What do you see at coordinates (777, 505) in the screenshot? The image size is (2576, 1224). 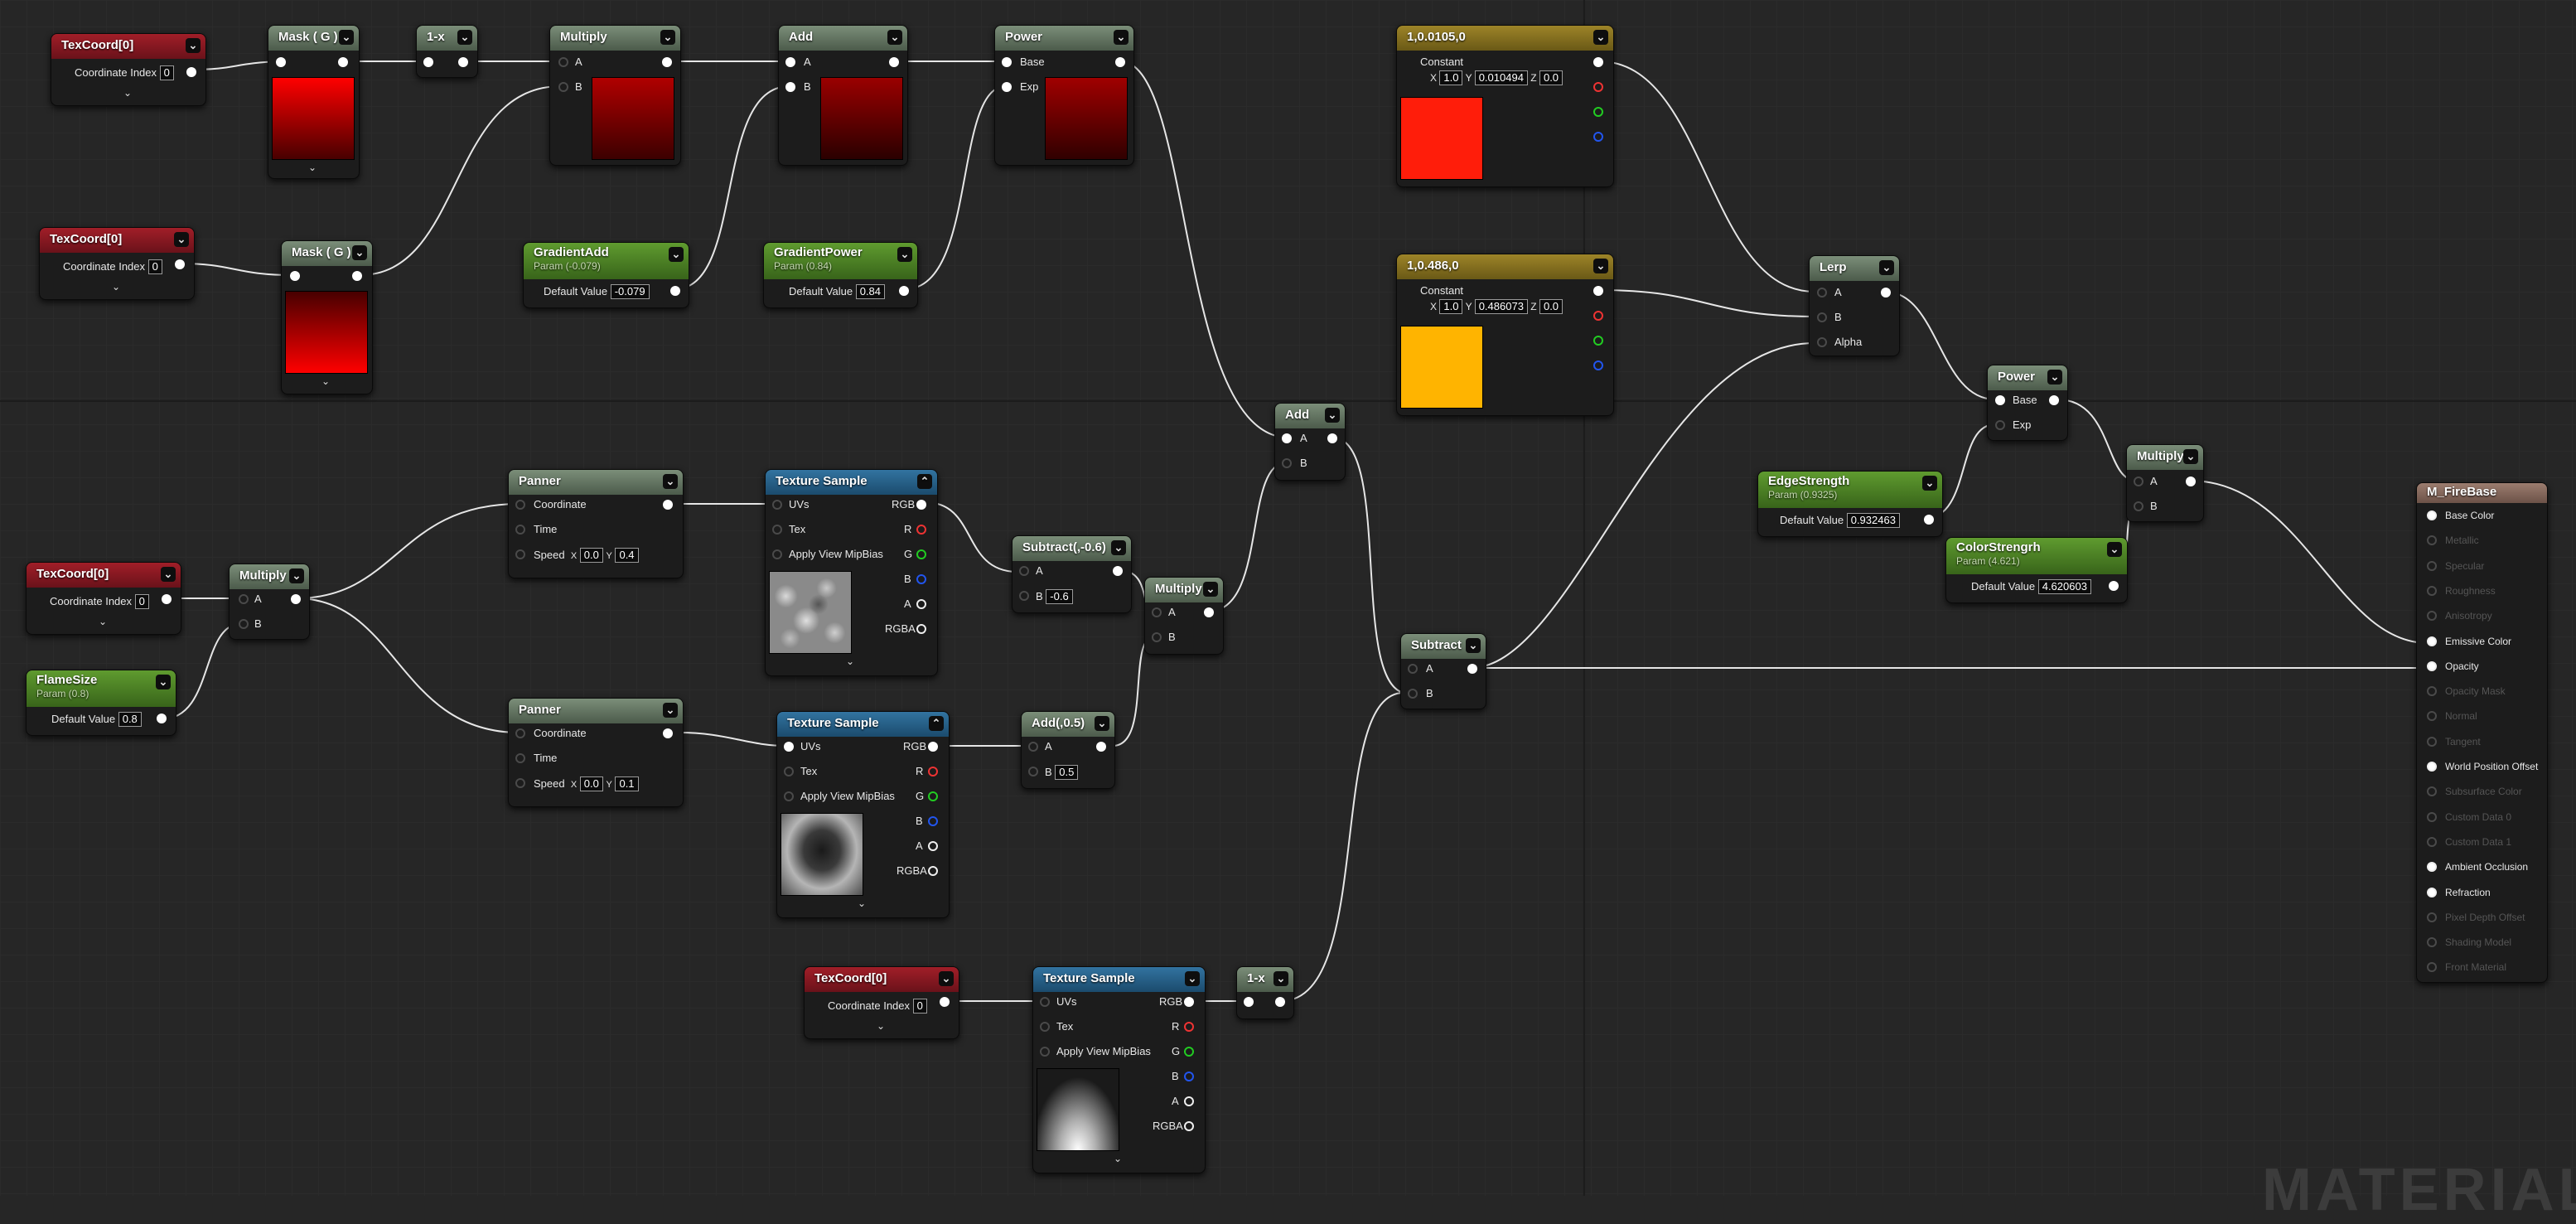 I see `input-pin-uvs` at bounding box center [777, 505].